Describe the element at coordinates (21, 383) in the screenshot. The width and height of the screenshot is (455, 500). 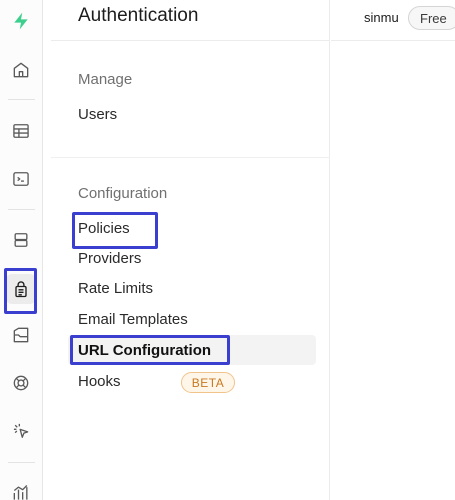
I see `realtime-icon` at that location.